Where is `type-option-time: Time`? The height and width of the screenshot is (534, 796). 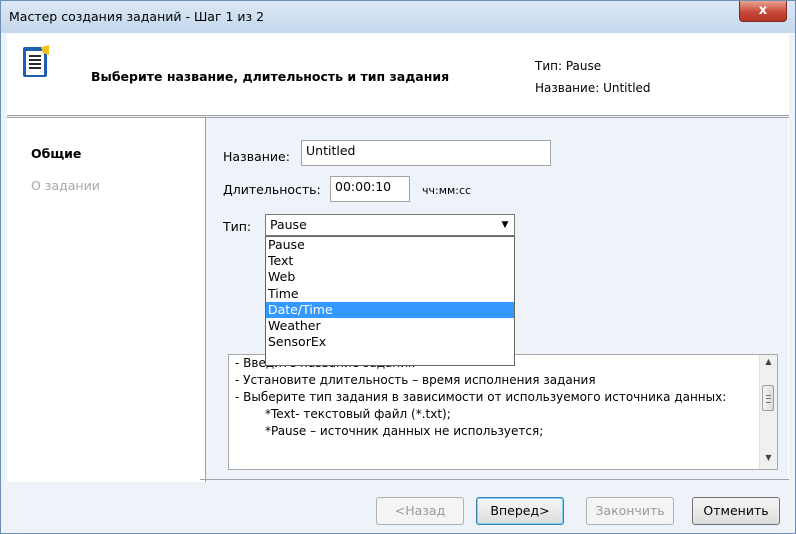
type-option-time: Time is located at coordinates (390, 294).